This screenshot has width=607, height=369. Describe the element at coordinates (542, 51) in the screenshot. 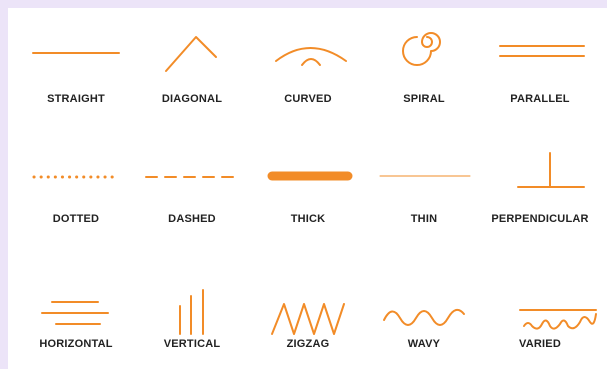

I see `parallel-lines-icon` at that location.